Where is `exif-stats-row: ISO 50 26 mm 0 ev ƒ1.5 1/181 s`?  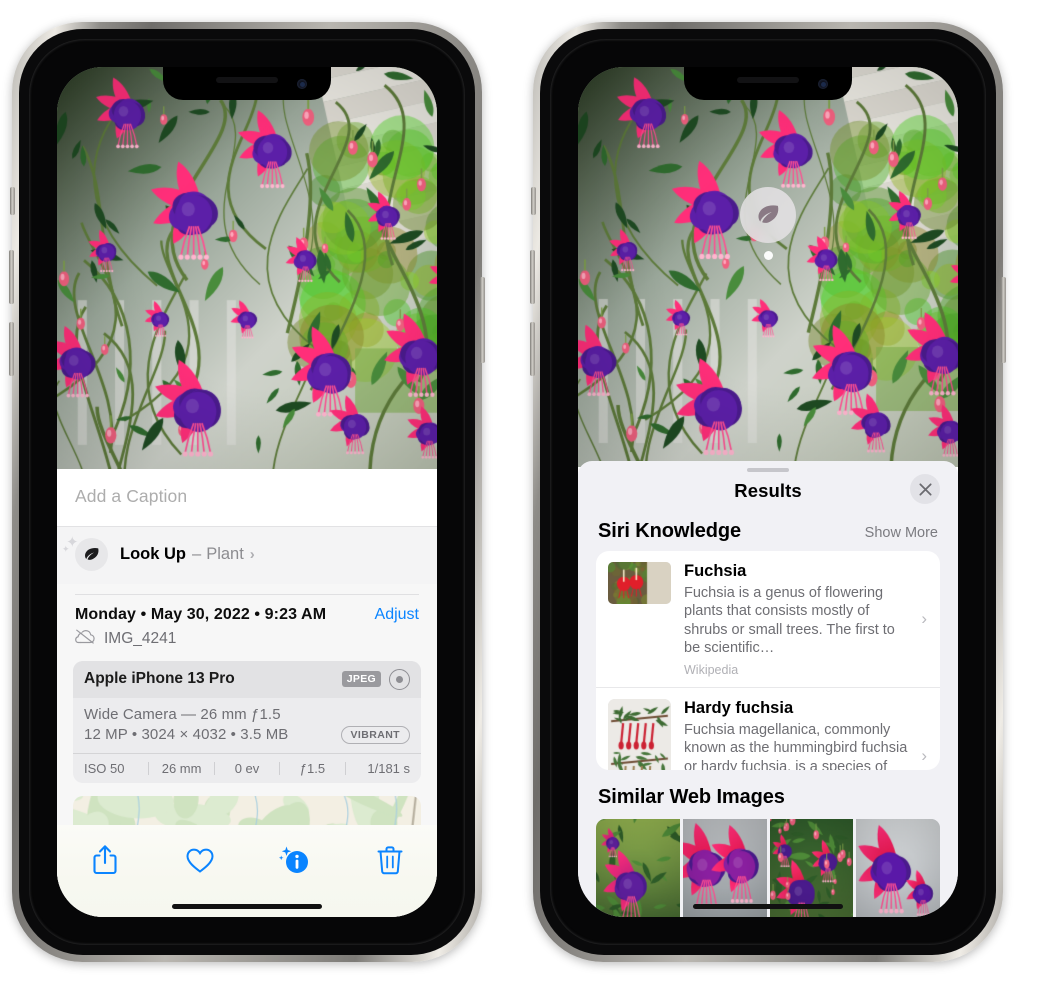 exif-stats-row: ISO 50 26 mm 0 ev ƒ1.5 1/181 s is located at coordinates (247, 767).